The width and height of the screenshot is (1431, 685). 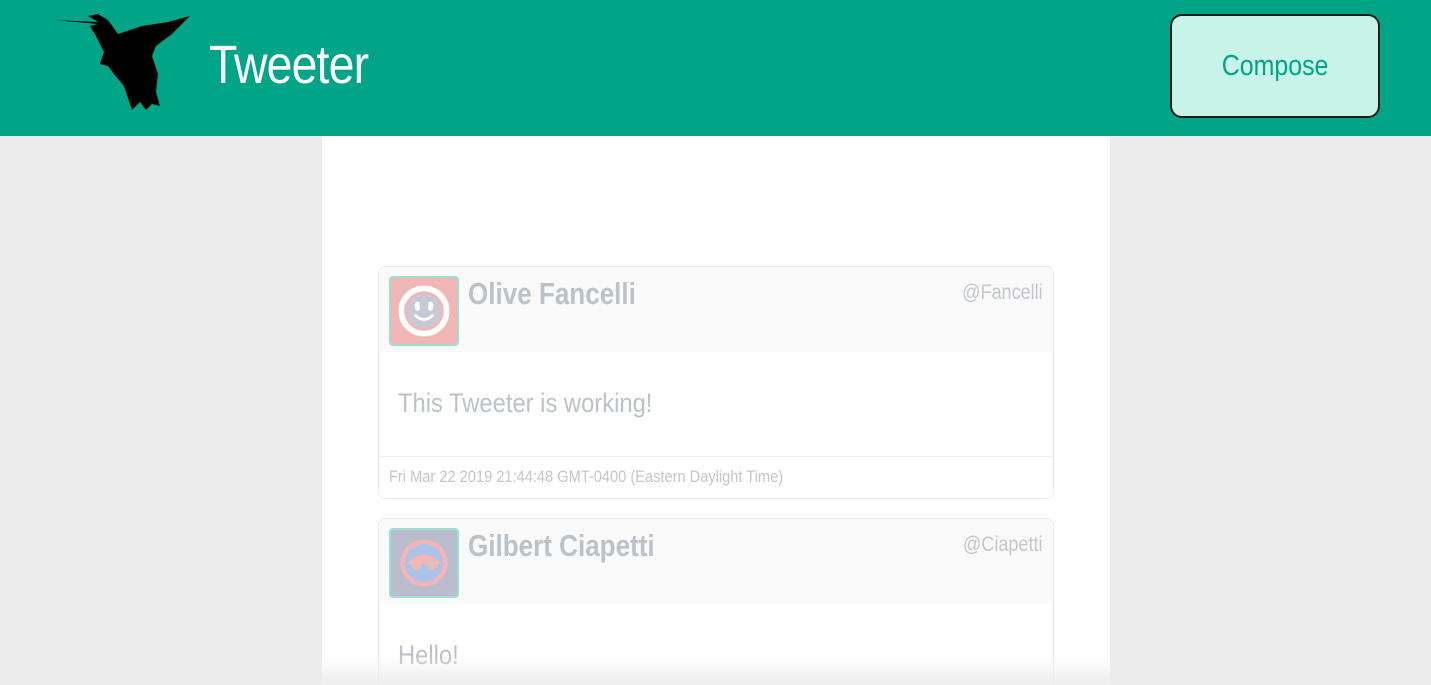 What do you see at coordinates (122, 62) in the screenshot?
I see `hummingbird-icon` at bounding box center [122, 62].